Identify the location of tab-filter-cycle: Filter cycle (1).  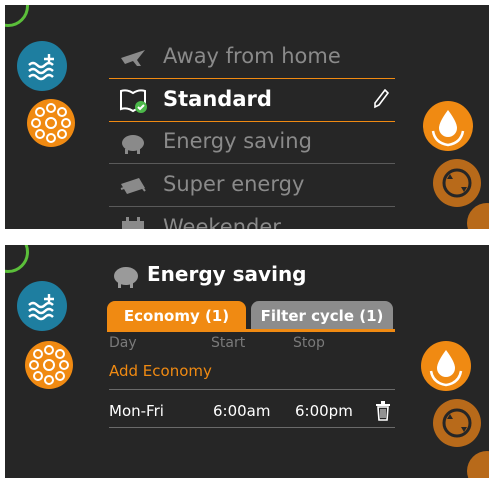
(322, 316).